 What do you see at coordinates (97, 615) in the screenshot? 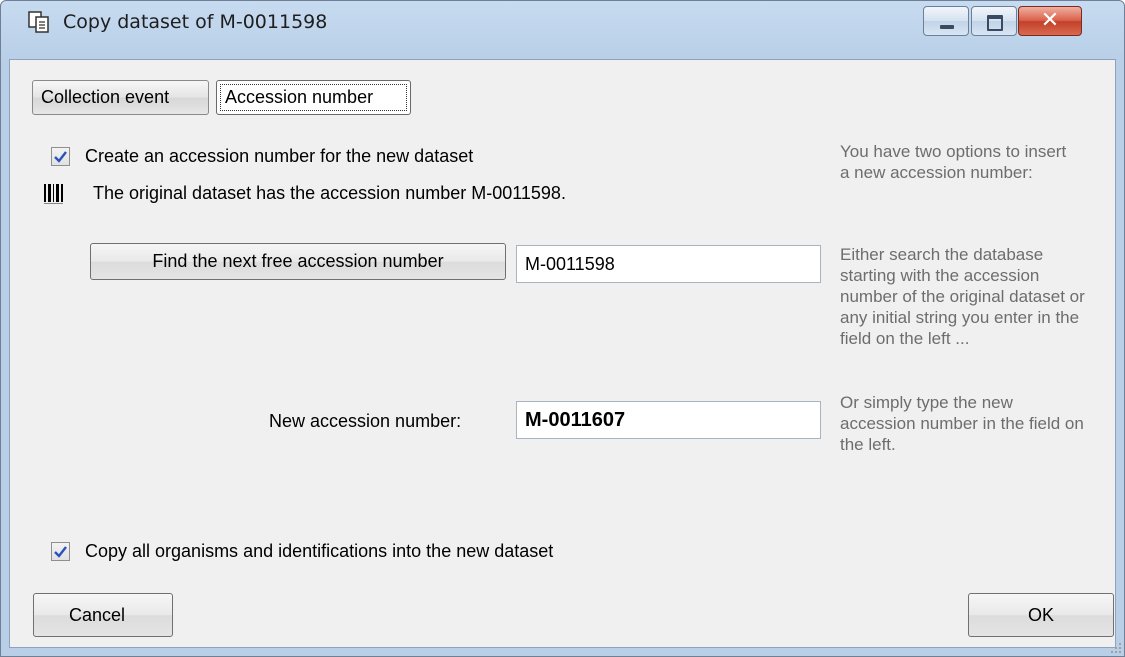
I see `button-label: Cancel` at bounding box center [97, 615].